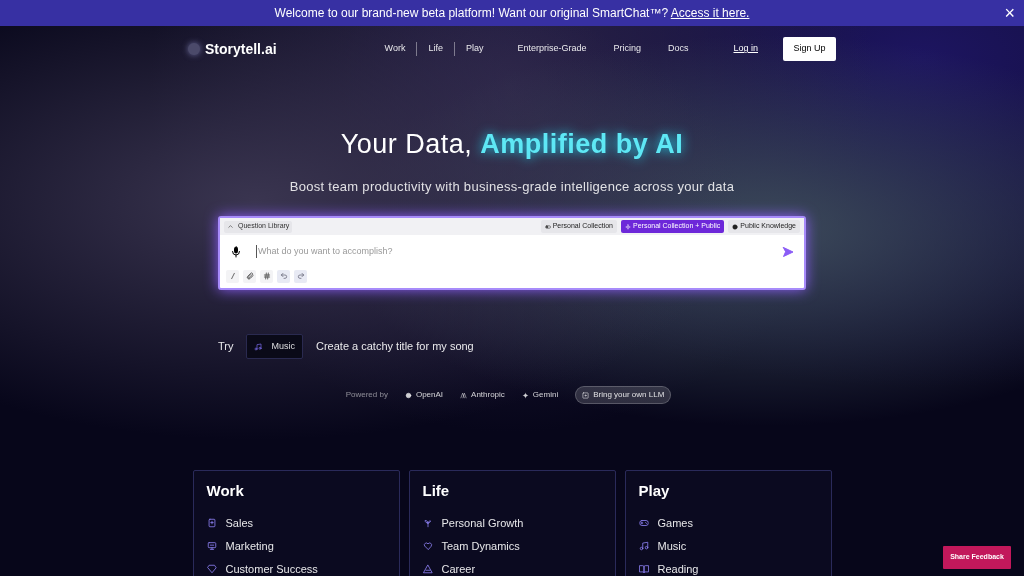 Image resolution: width=1024 pixels, height=576 pixels. What do you see at coordinates (586, 395) in the screenshot?
I see `frame-icon` at bounding box center [586, 395].